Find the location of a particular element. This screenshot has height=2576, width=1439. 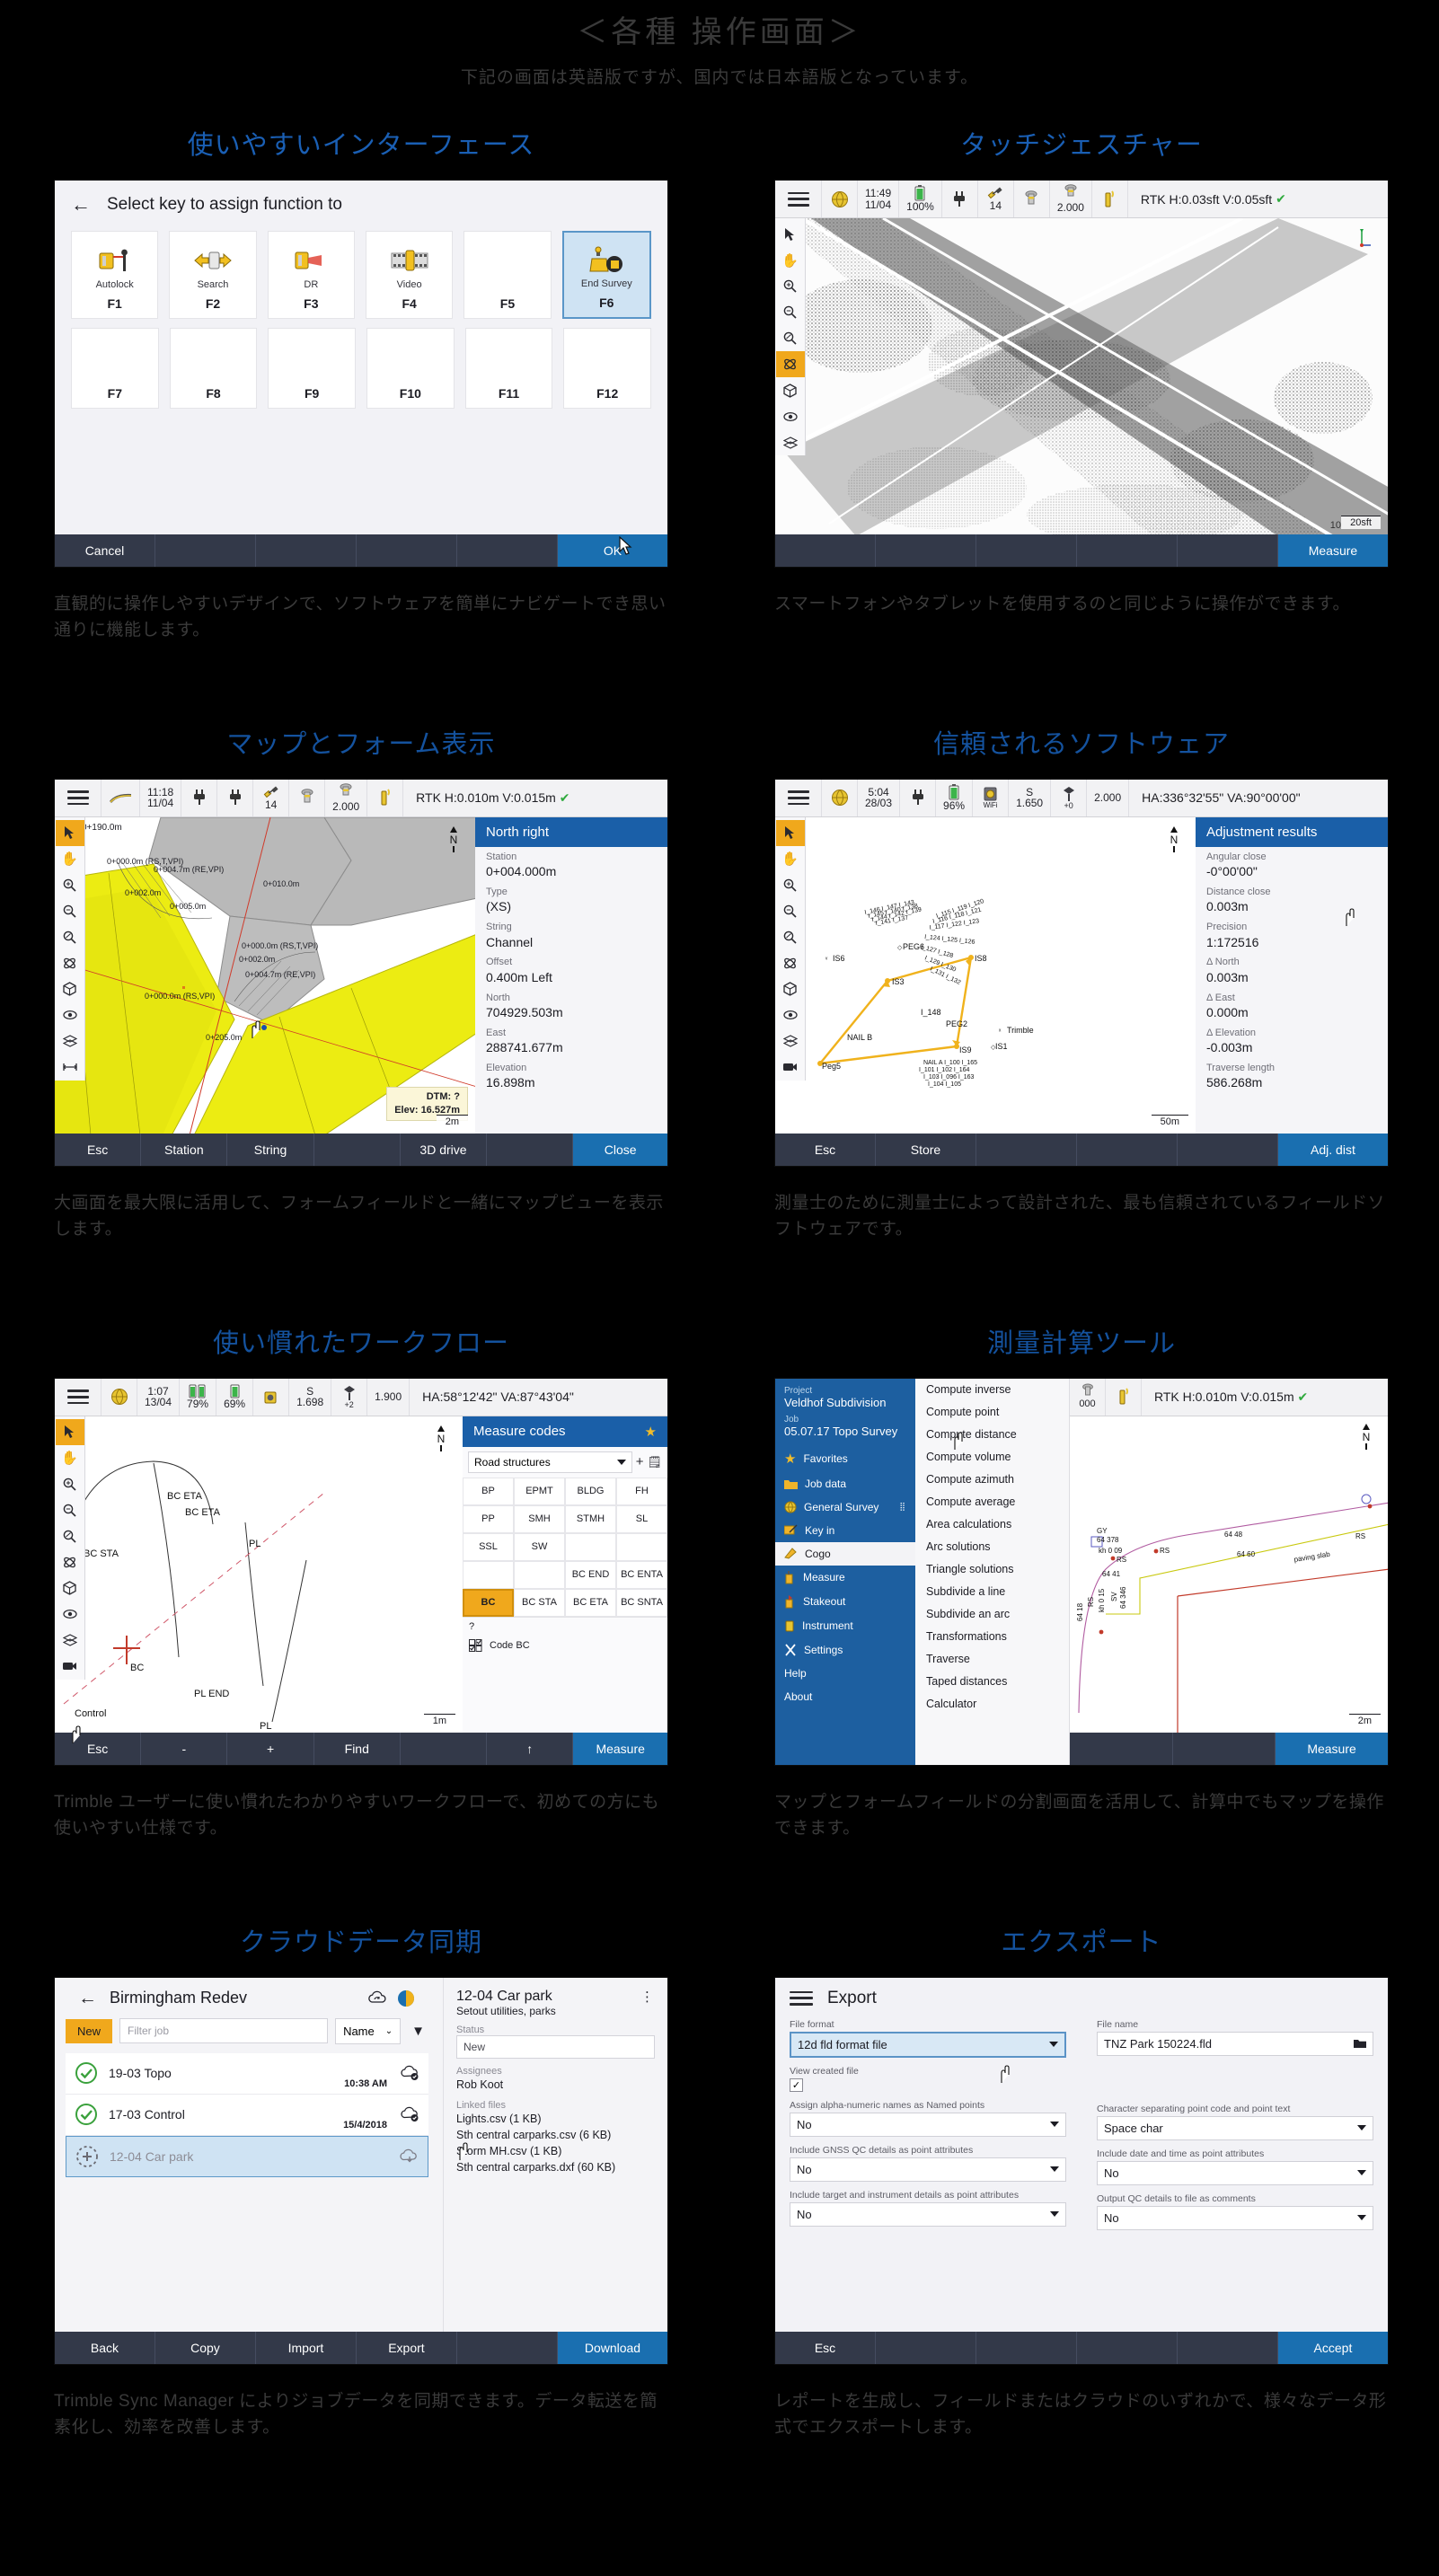

accept-button: Accept is located at coordinates (1332, 2347).